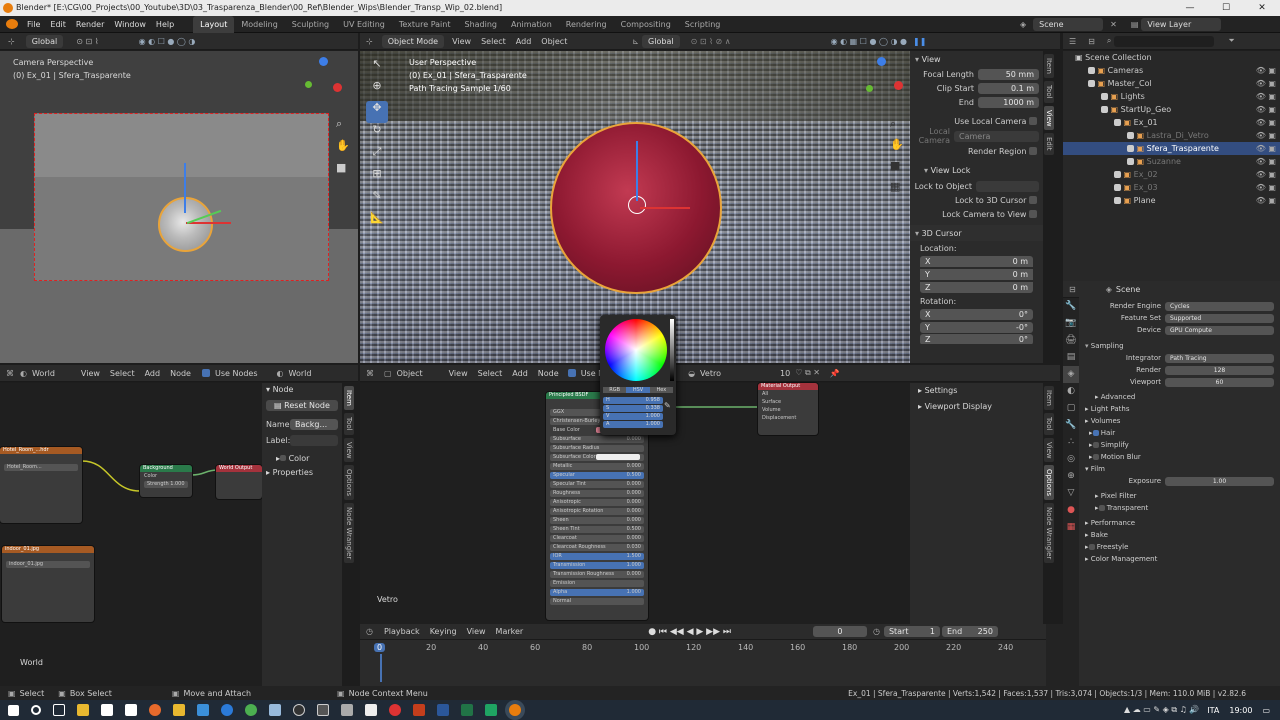 This screenshot has height=720, width=1280. Describe the element at coordinates (703, 24) in the screenshot. I see `tab-scripting: Scripting` at that location.